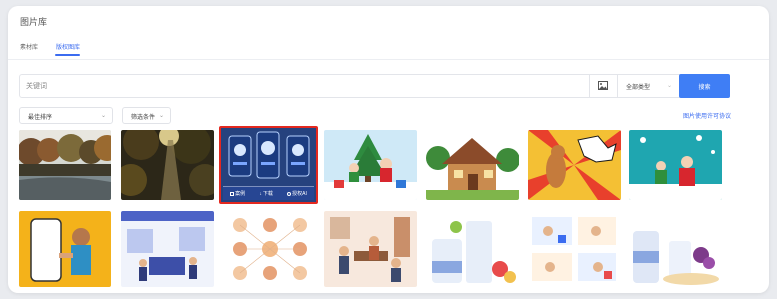  What do you see at coordinates (34, 22) in the screenshot?
I see `dialog-title: 图片库` at bounding box center [34, 22].